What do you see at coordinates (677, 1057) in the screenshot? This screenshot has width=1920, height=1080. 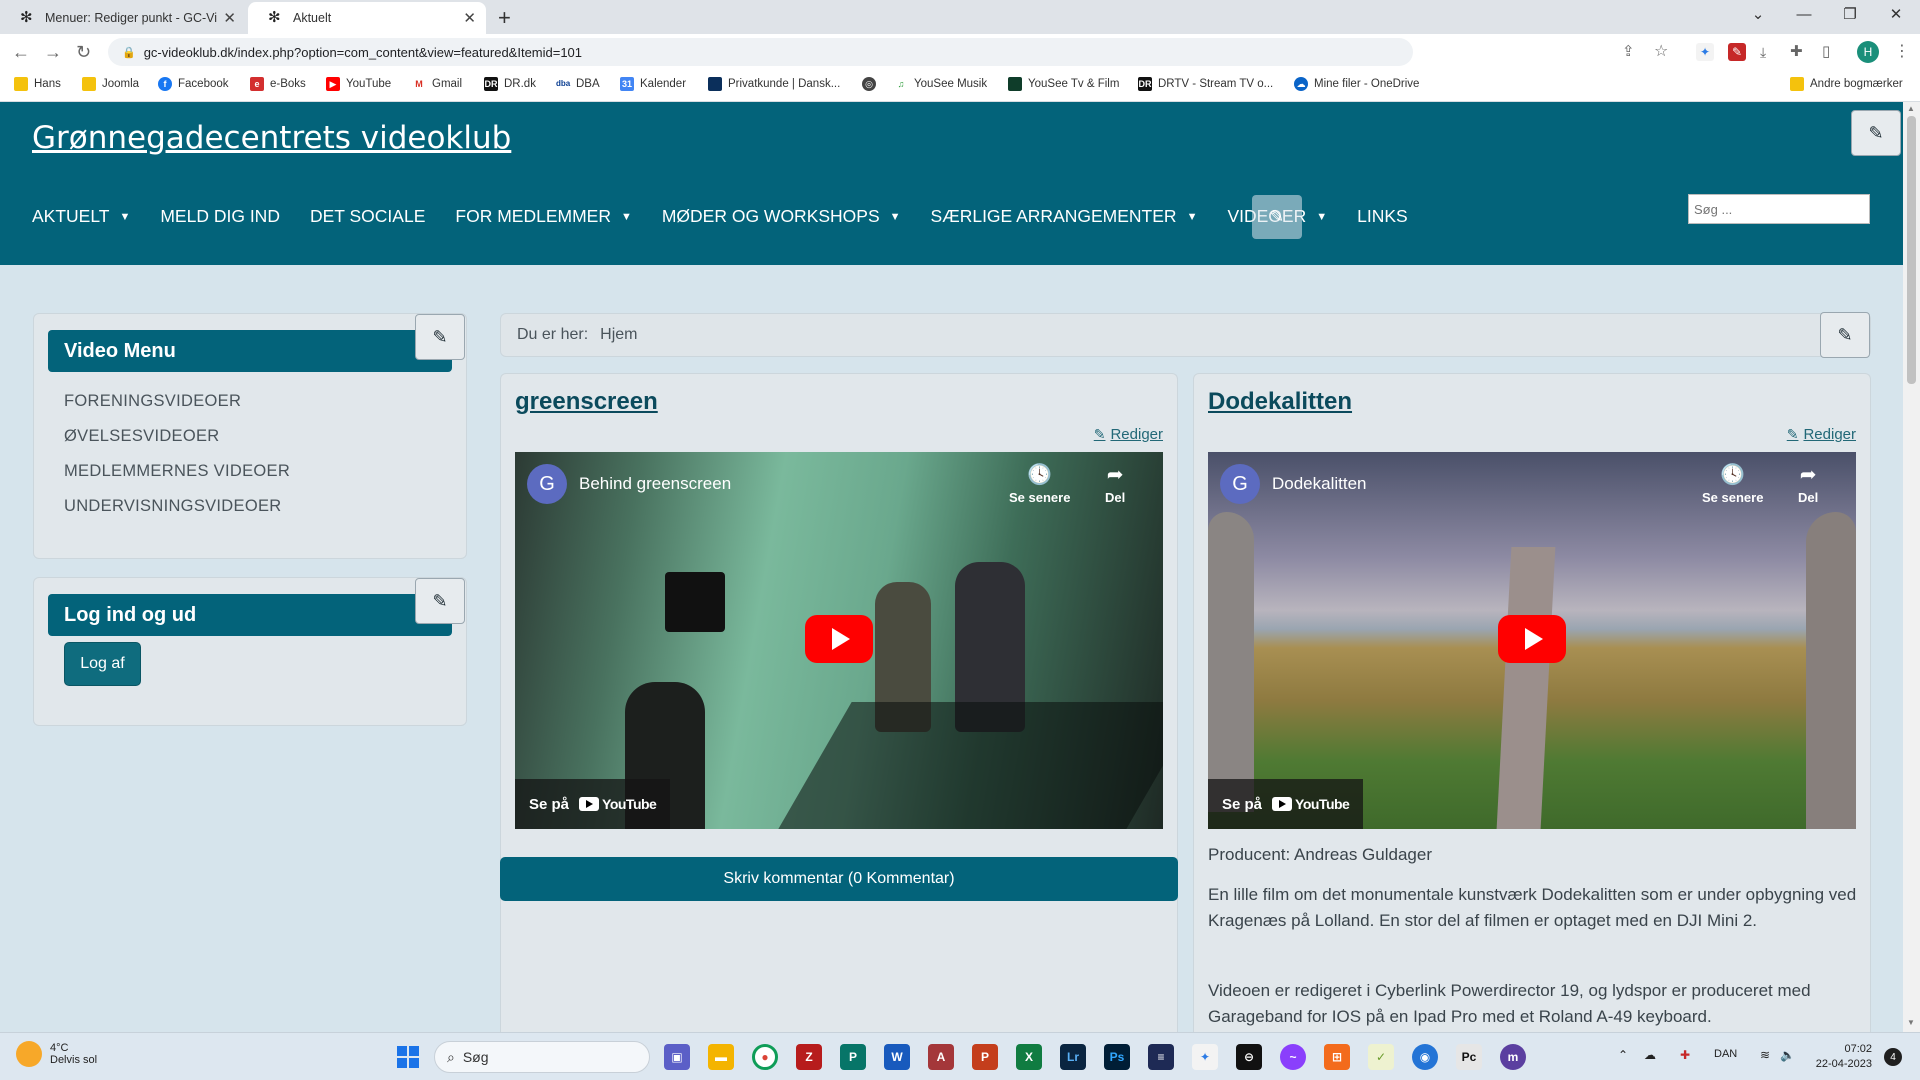 I see `teams-icon: ▣` at bounding box center [677, 1057].